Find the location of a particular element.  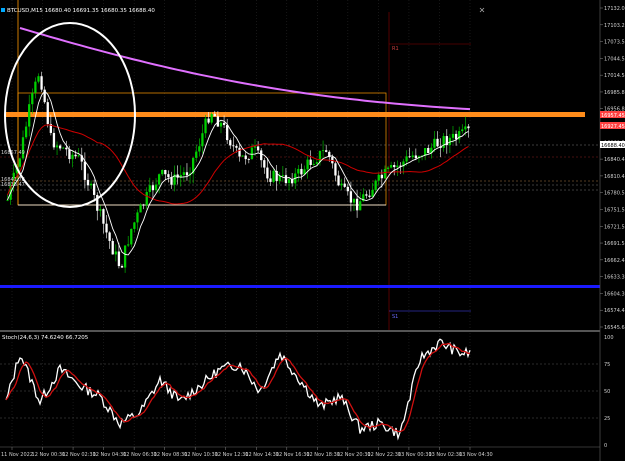

price-tick-label: 16985.85 is located at coordinates (614, 93).